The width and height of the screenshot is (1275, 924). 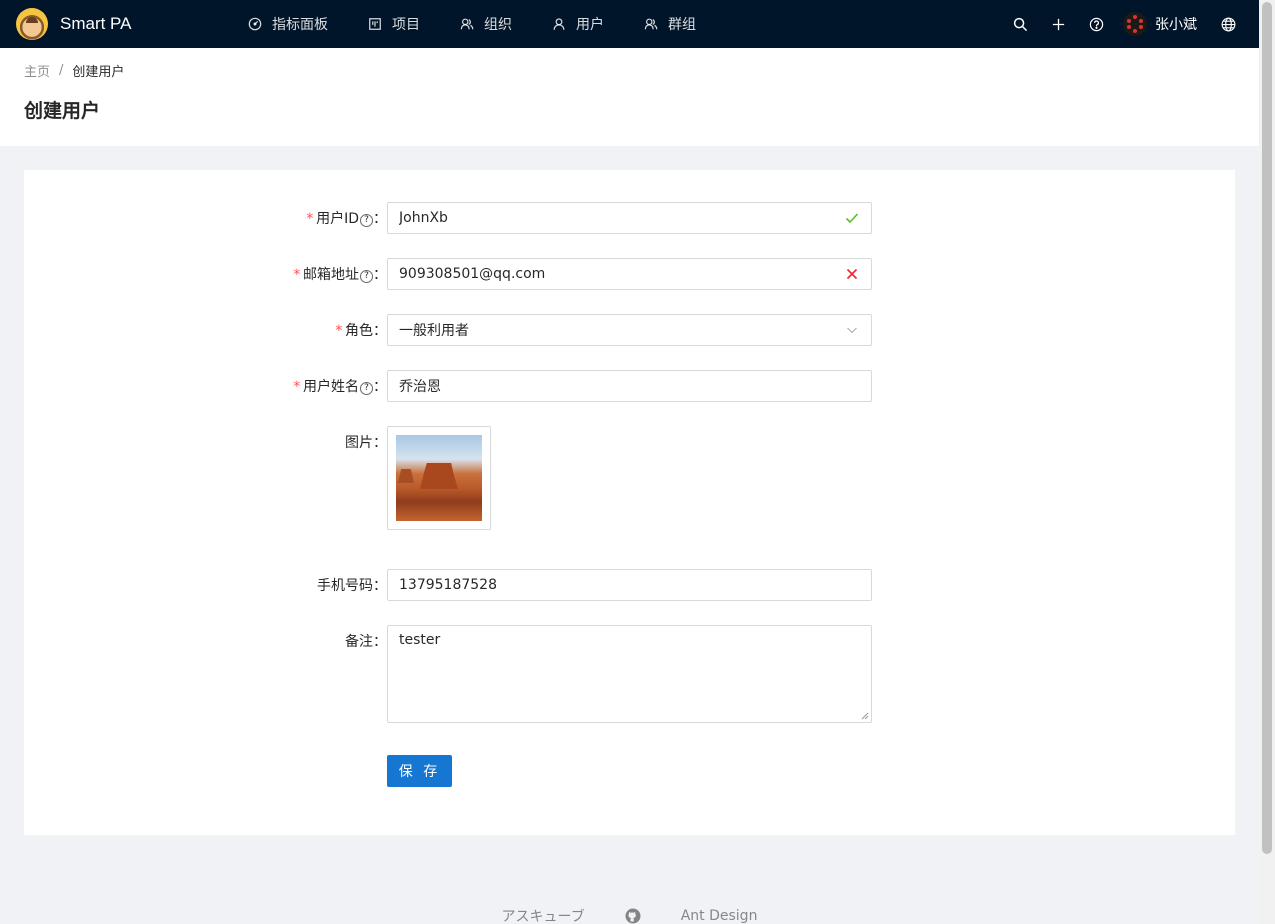 What do you see at coordinates (359, 642) in the screenshot?
I see `label-text: 备注` at bounding box center [359, 642].